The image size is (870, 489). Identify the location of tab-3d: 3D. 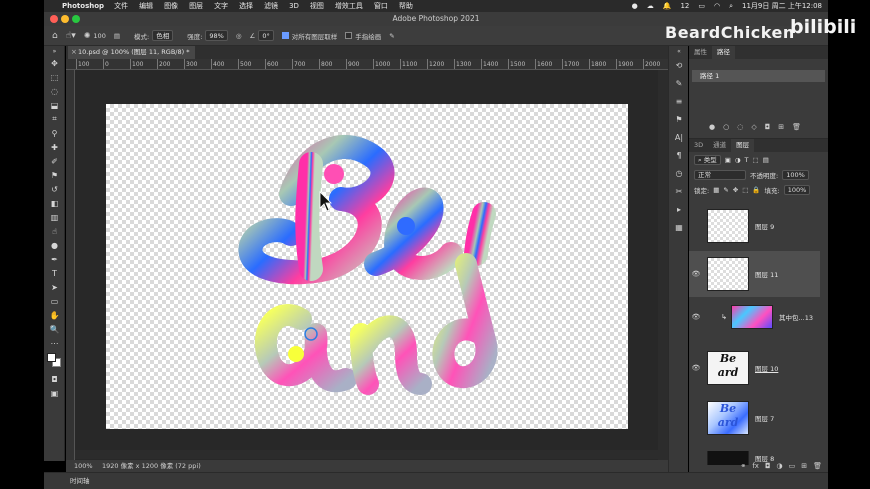
(698, 145).